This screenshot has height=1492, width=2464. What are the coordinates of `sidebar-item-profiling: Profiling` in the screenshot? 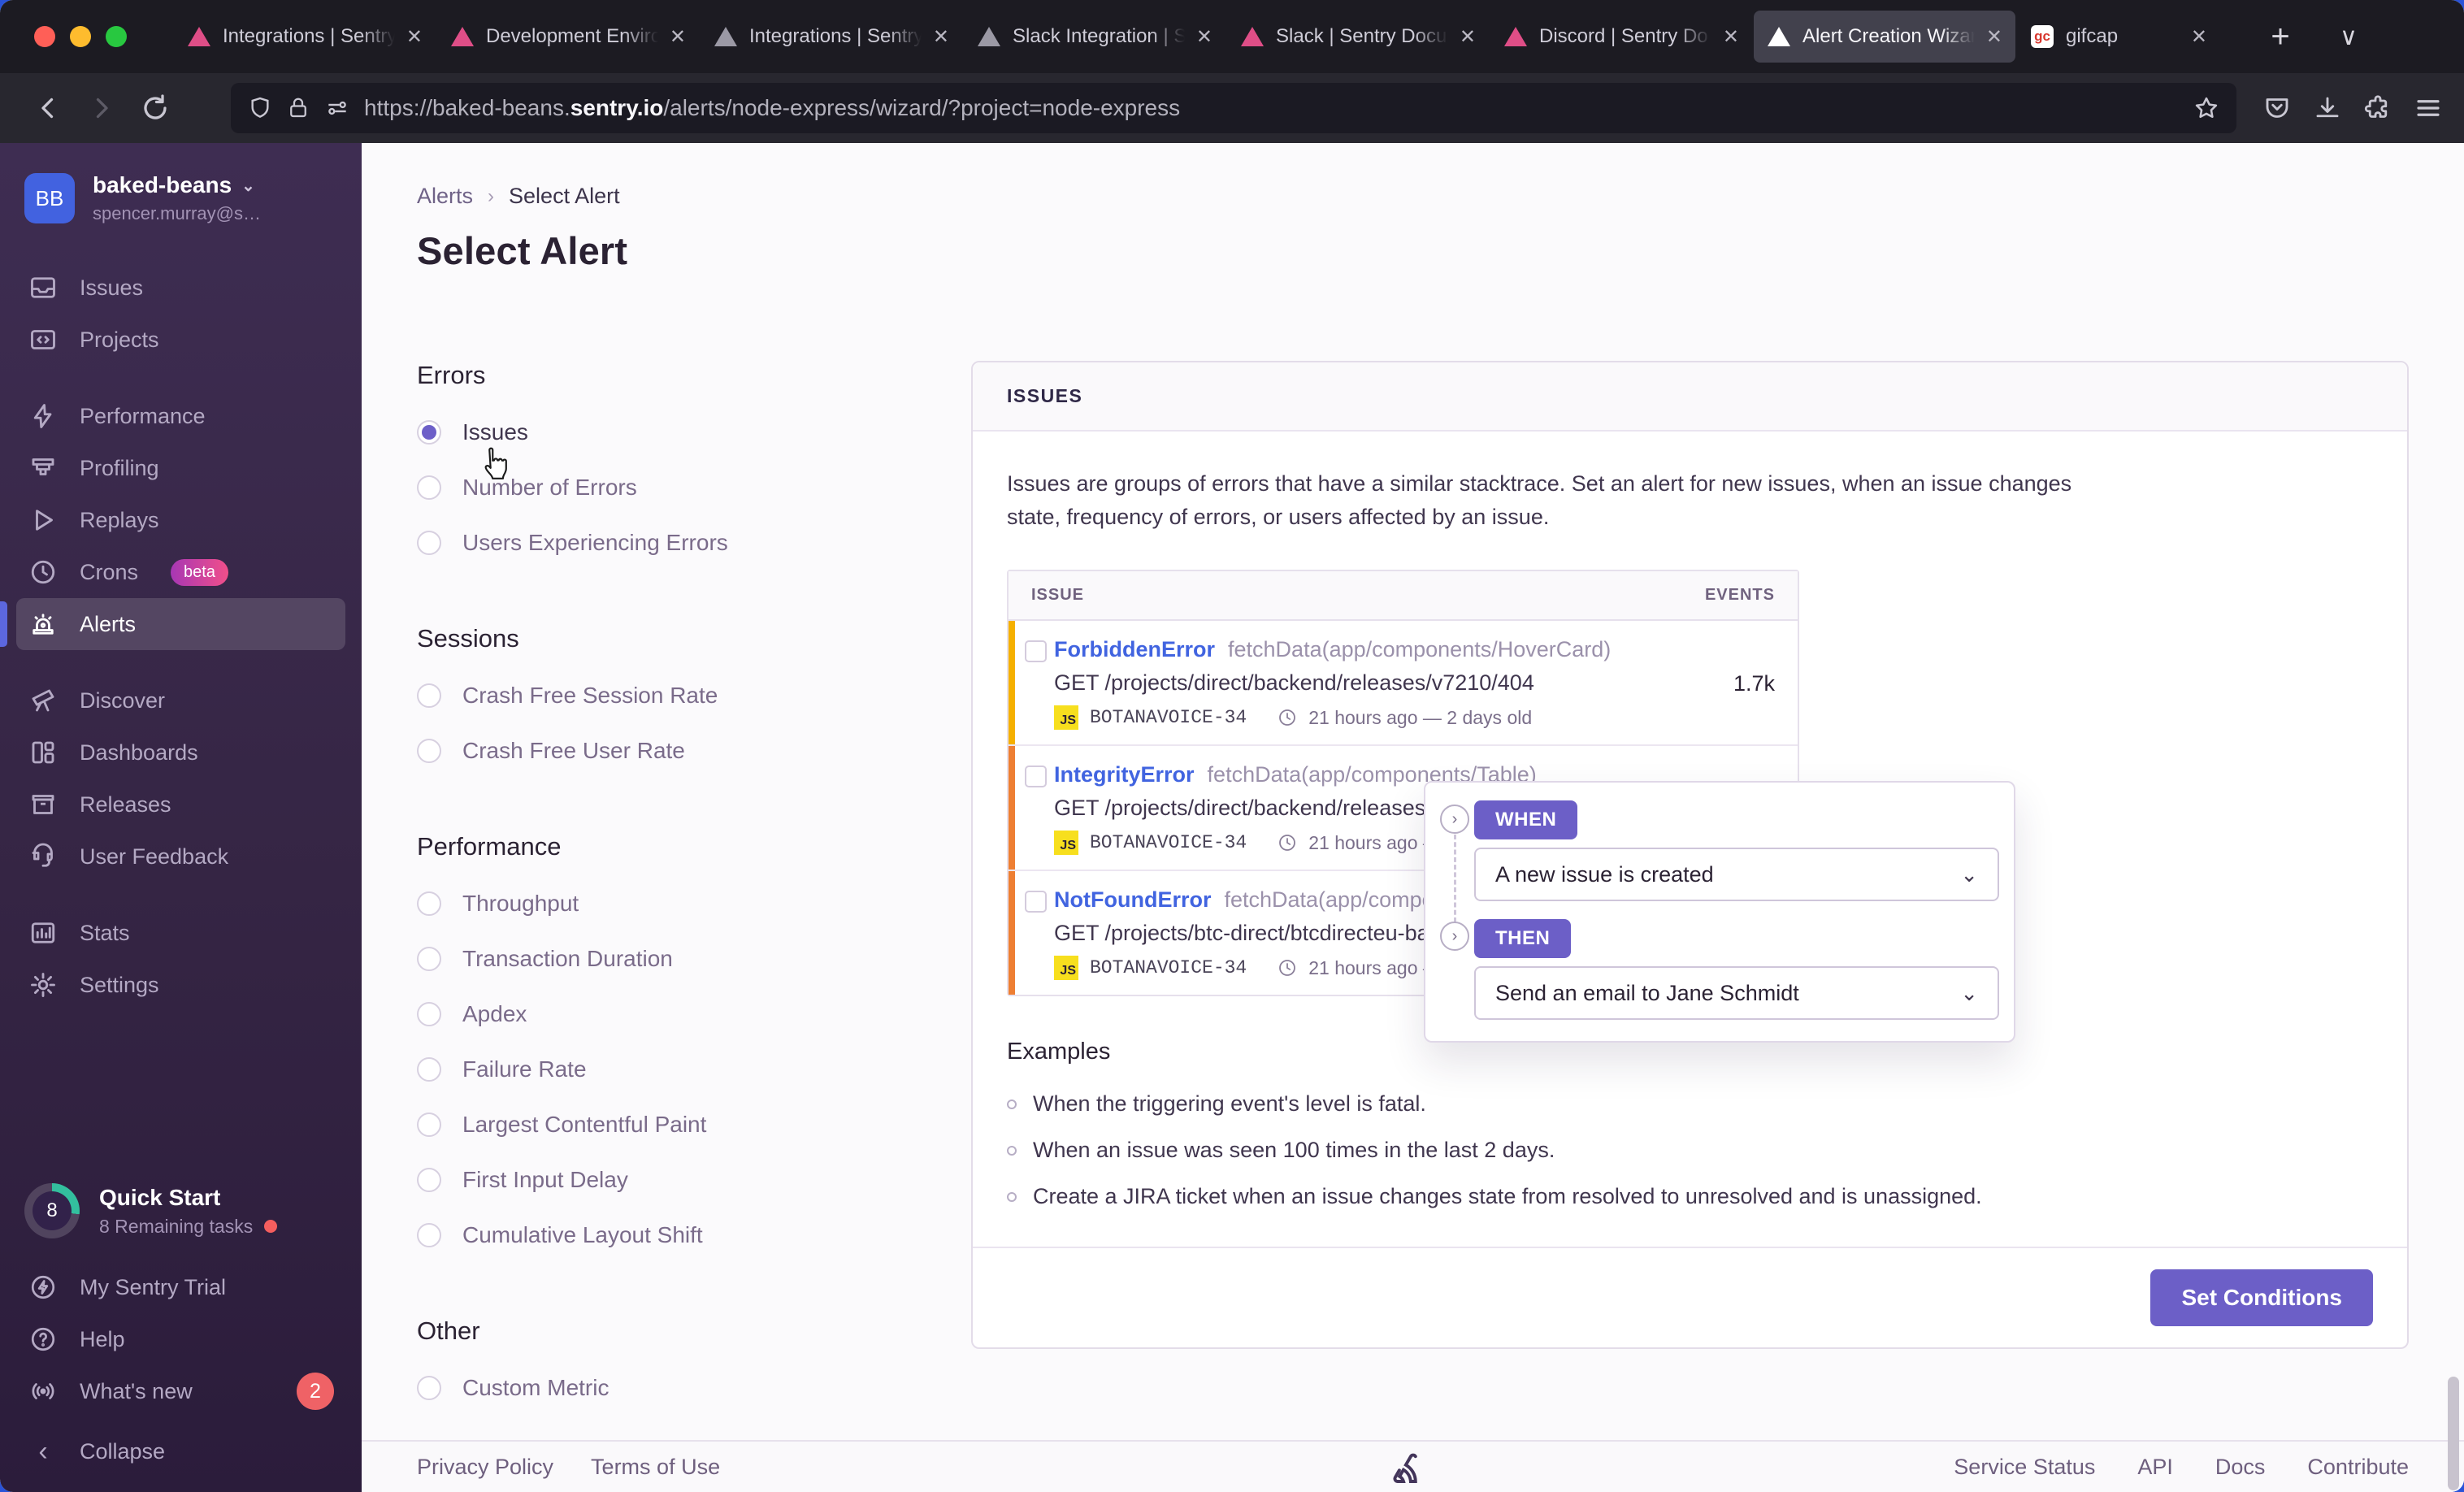 It's located at (180, 468).